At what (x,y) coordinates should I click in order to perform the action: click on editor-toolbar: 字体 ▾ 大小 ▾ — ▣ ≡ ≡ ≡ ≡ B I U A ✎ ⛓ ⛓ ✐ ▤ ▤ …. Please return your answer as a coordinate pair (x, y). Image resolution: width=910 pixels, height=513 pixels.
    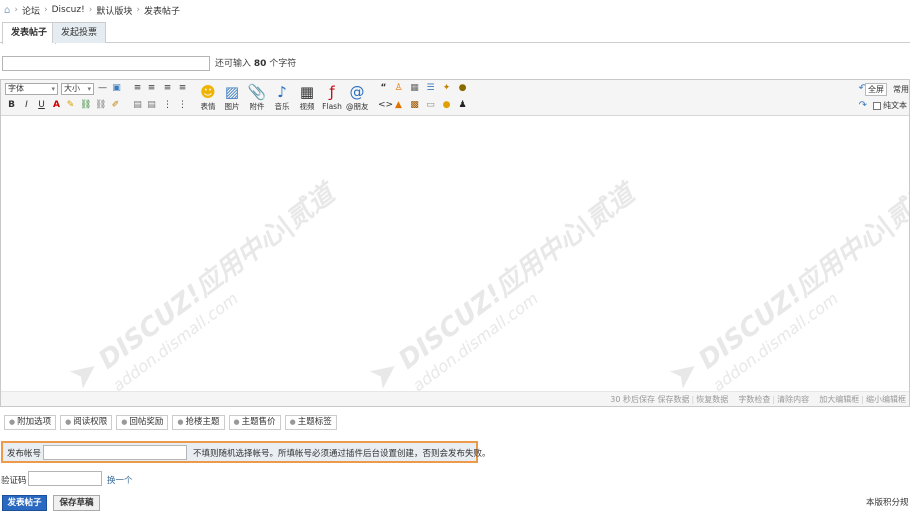
    Looking at the image, I should click on (455, 98).